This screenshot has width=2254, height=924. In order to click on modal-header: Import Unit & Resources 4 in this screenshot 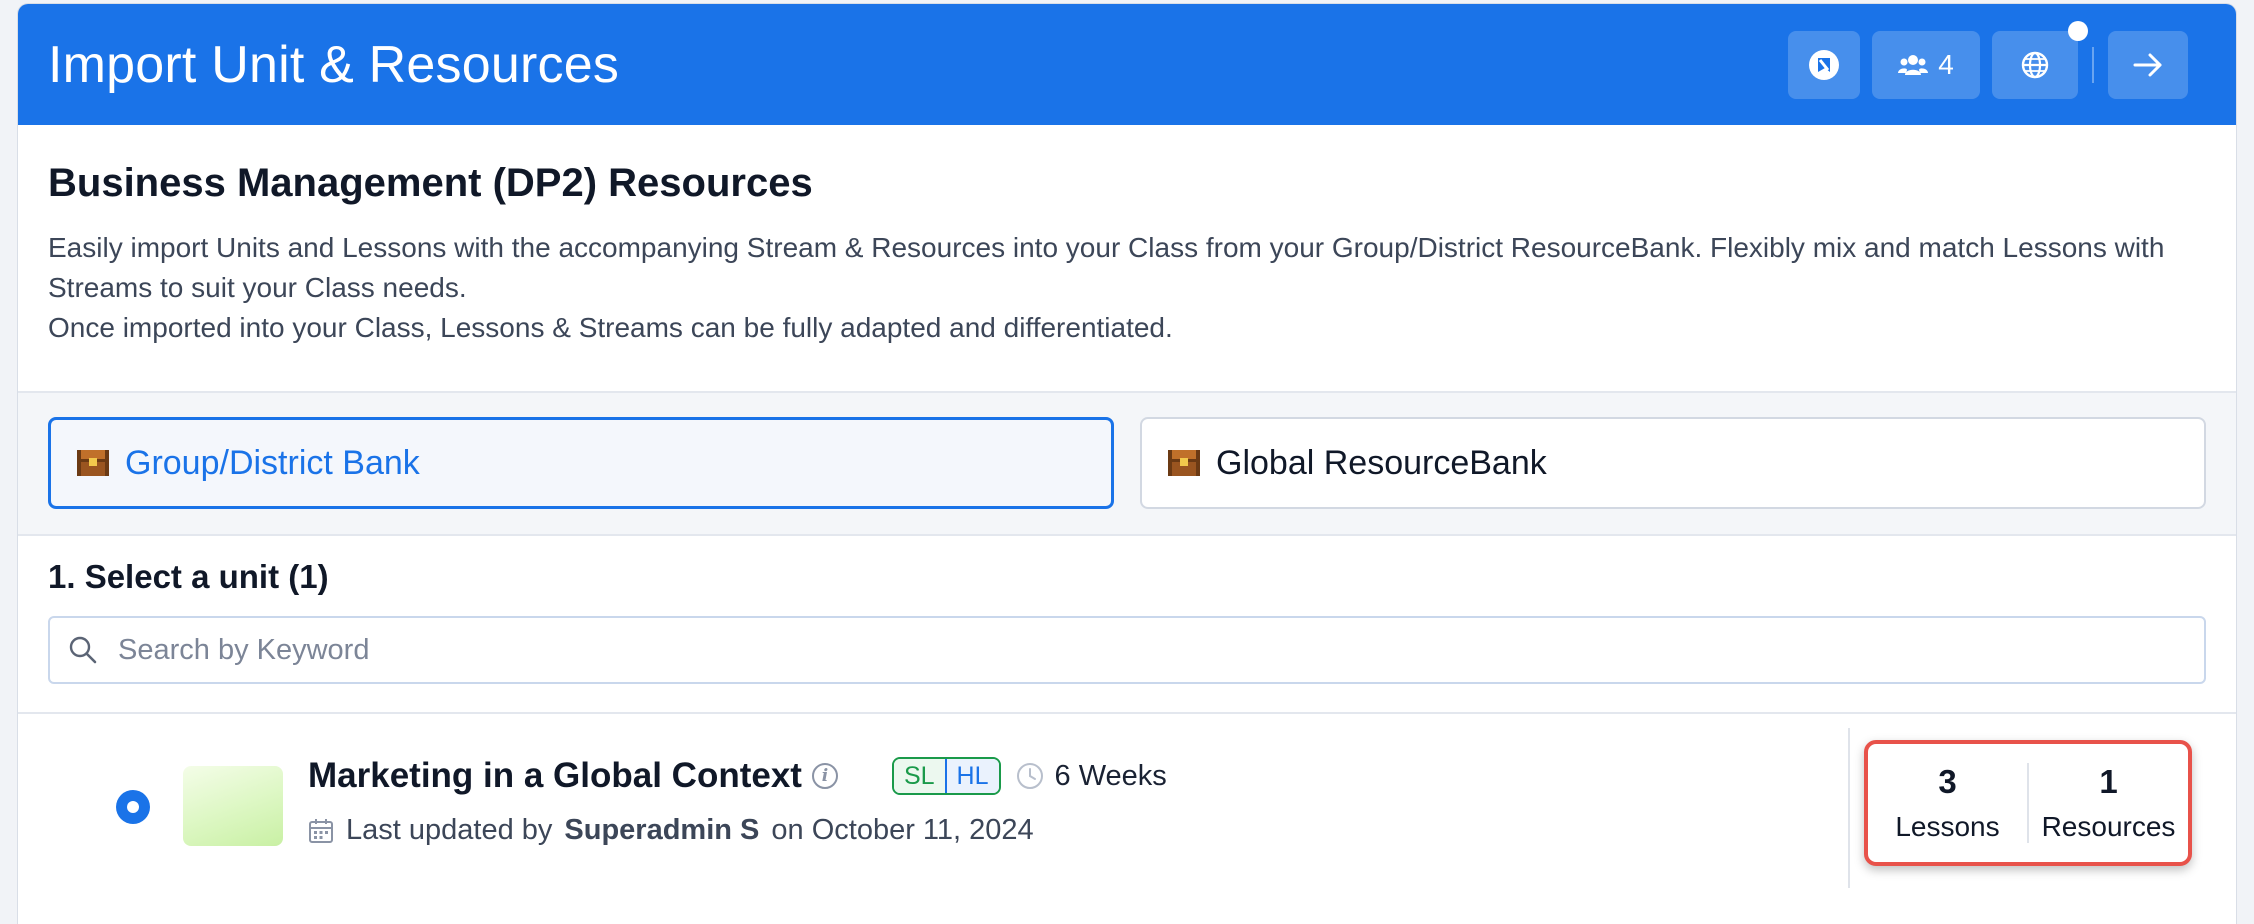, I will do `click(1127, 64)`.